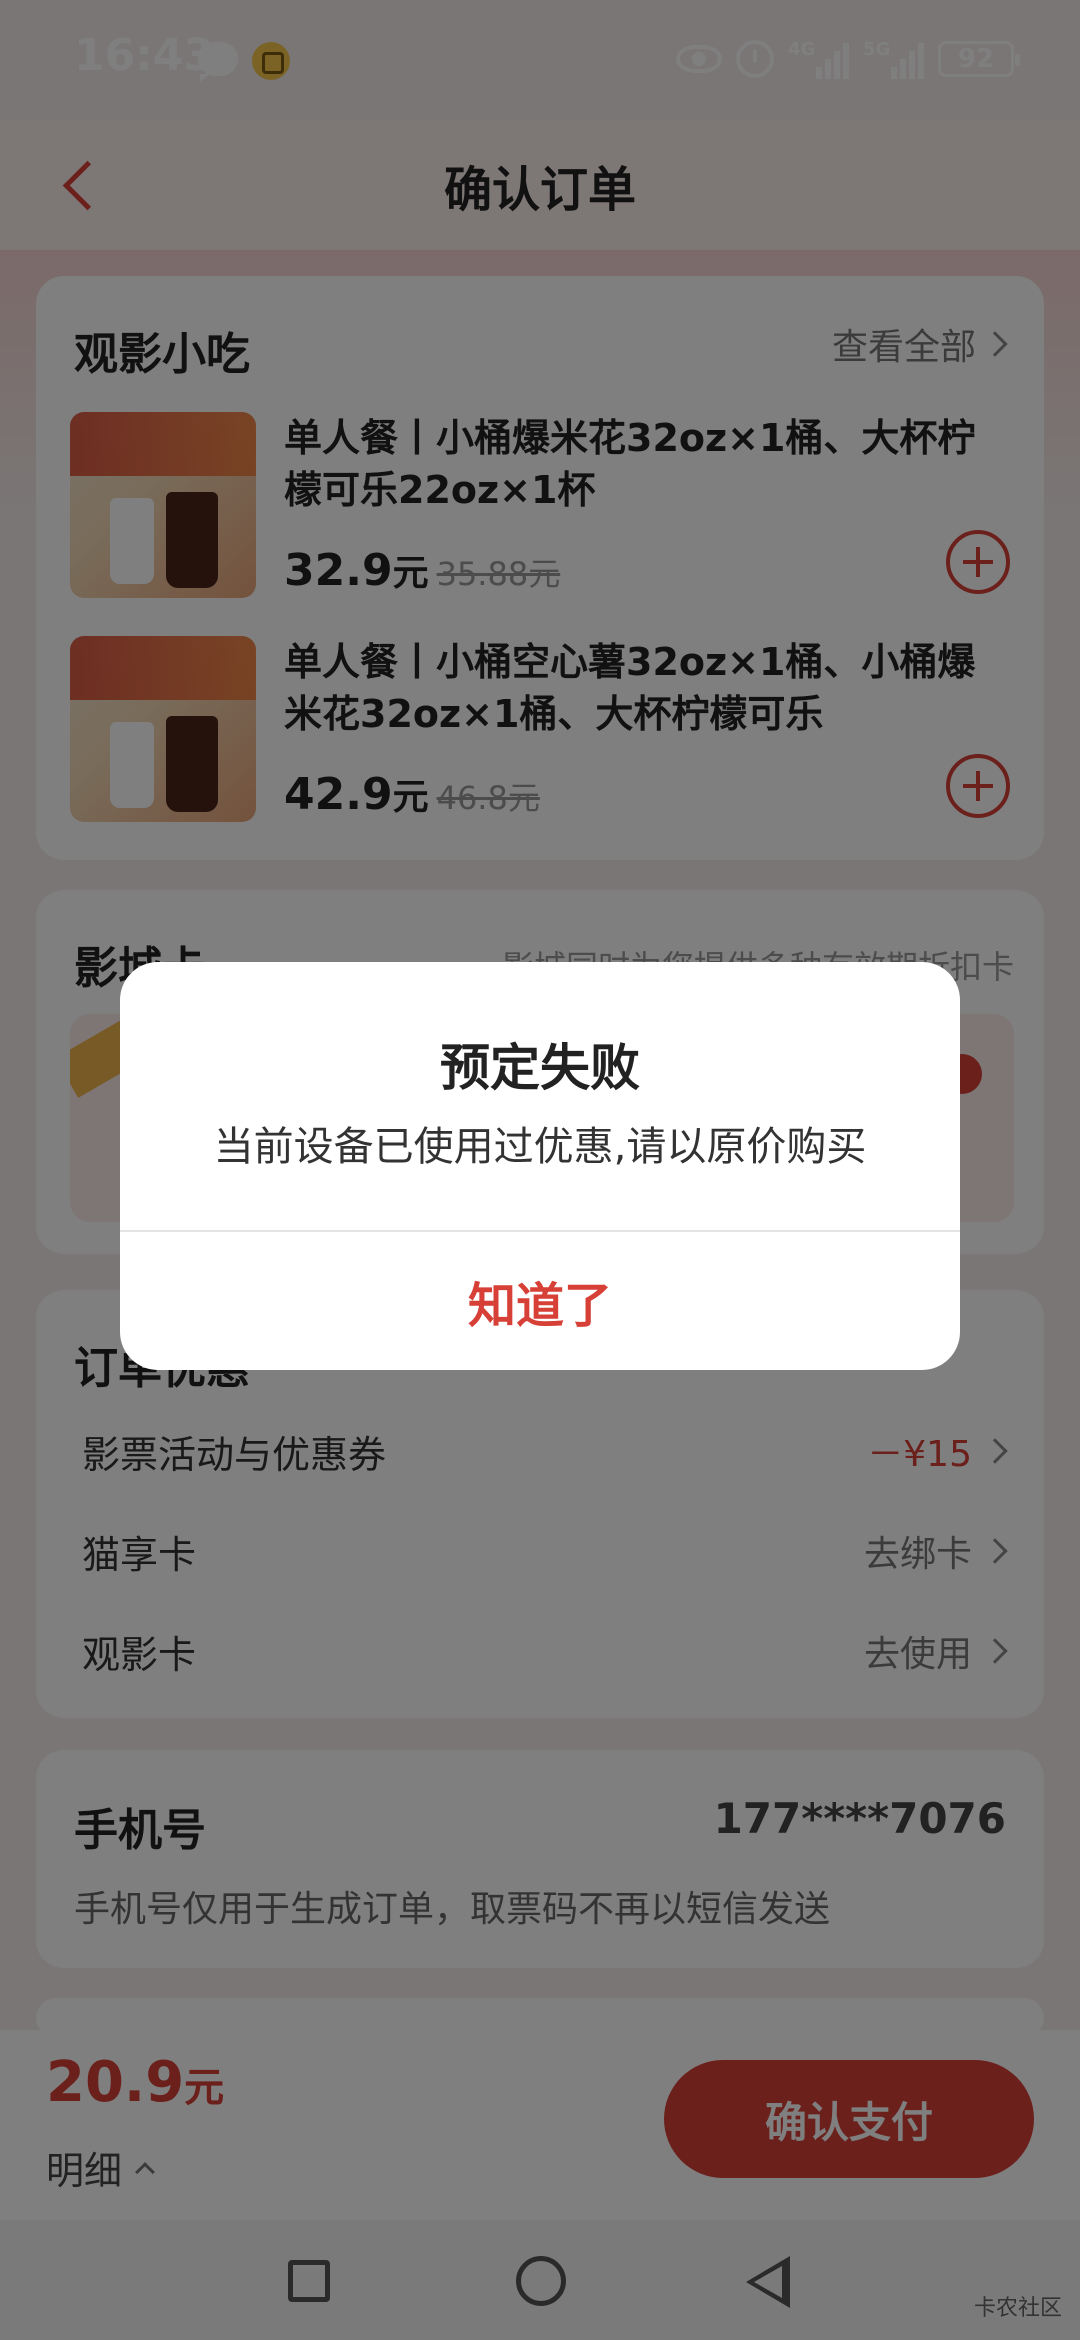 This screenshot has height=2340, width=1080. Describe the element at coordinates (540, 1301) in the screenshot. I see `got-it-button: 知道了` at that location.